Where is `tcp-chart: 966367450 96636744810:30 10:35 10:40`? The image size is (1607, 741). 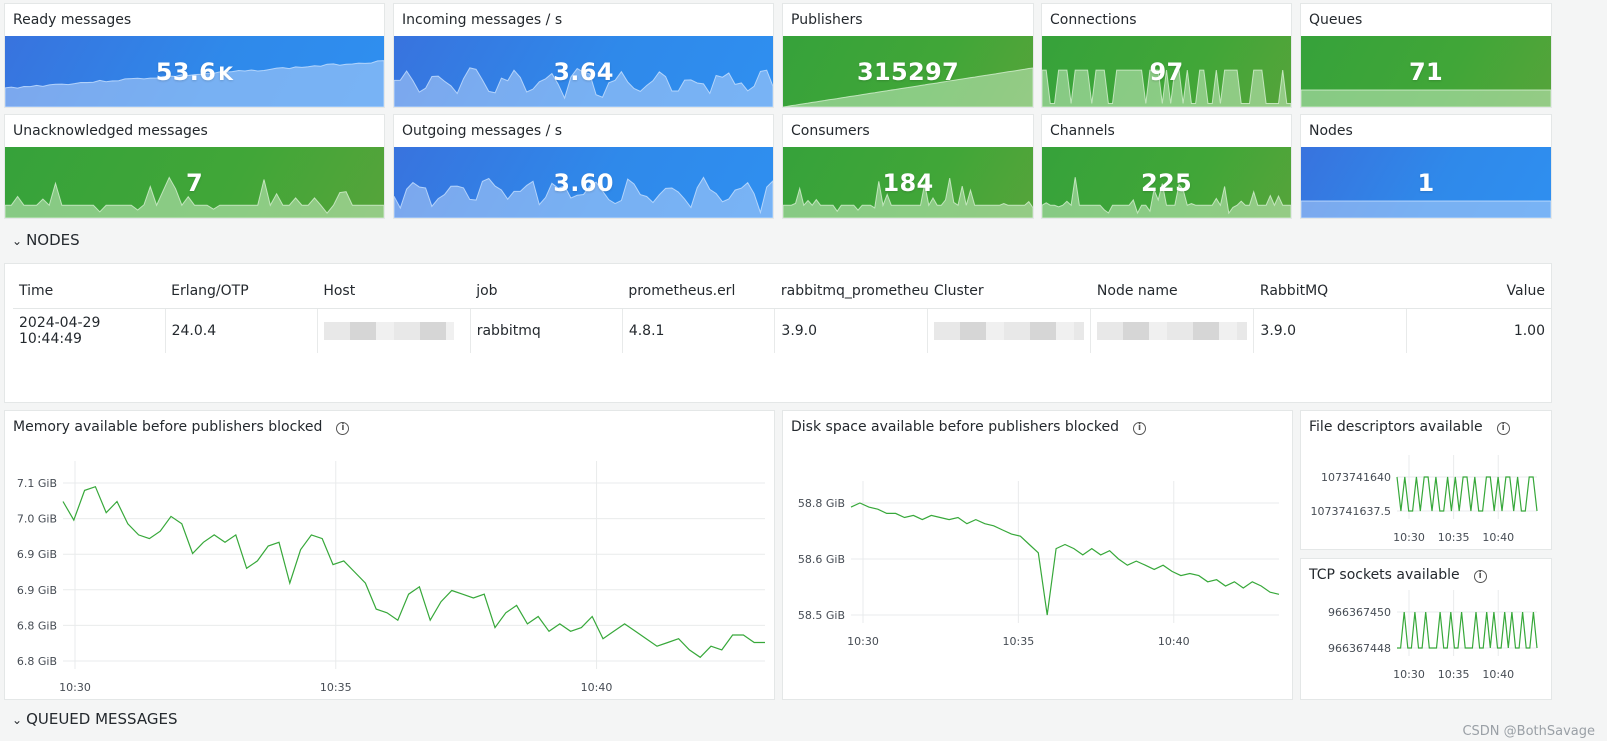 tcp-chart: 966367450 96636744810:30 10:35 10:40 is located at coordinates (1433, 635).